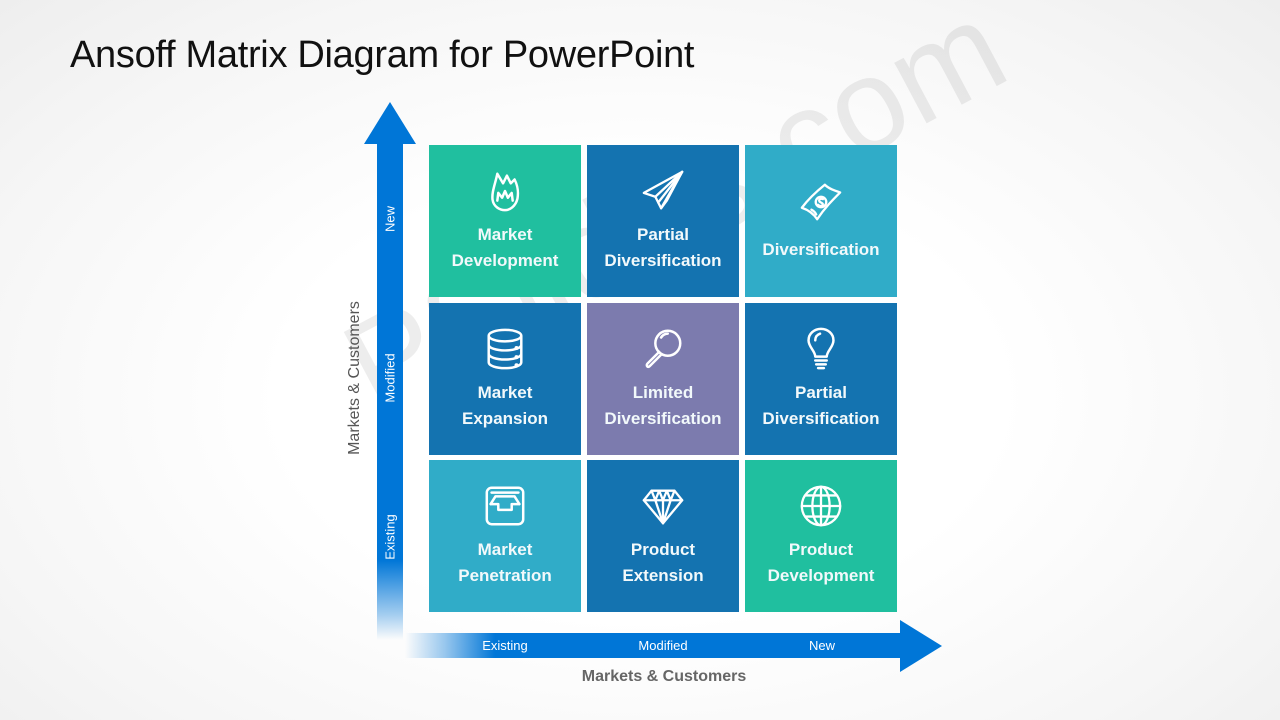 This screenshot has height=720, width=1280. I want to click on flame-icon, so click(505, 191).